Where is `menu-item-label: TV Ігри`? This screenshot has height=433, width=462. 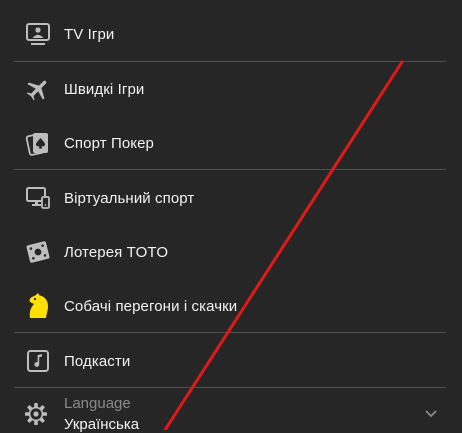
menu-item-label: TV Ігри is located at coordinates (89, 34).